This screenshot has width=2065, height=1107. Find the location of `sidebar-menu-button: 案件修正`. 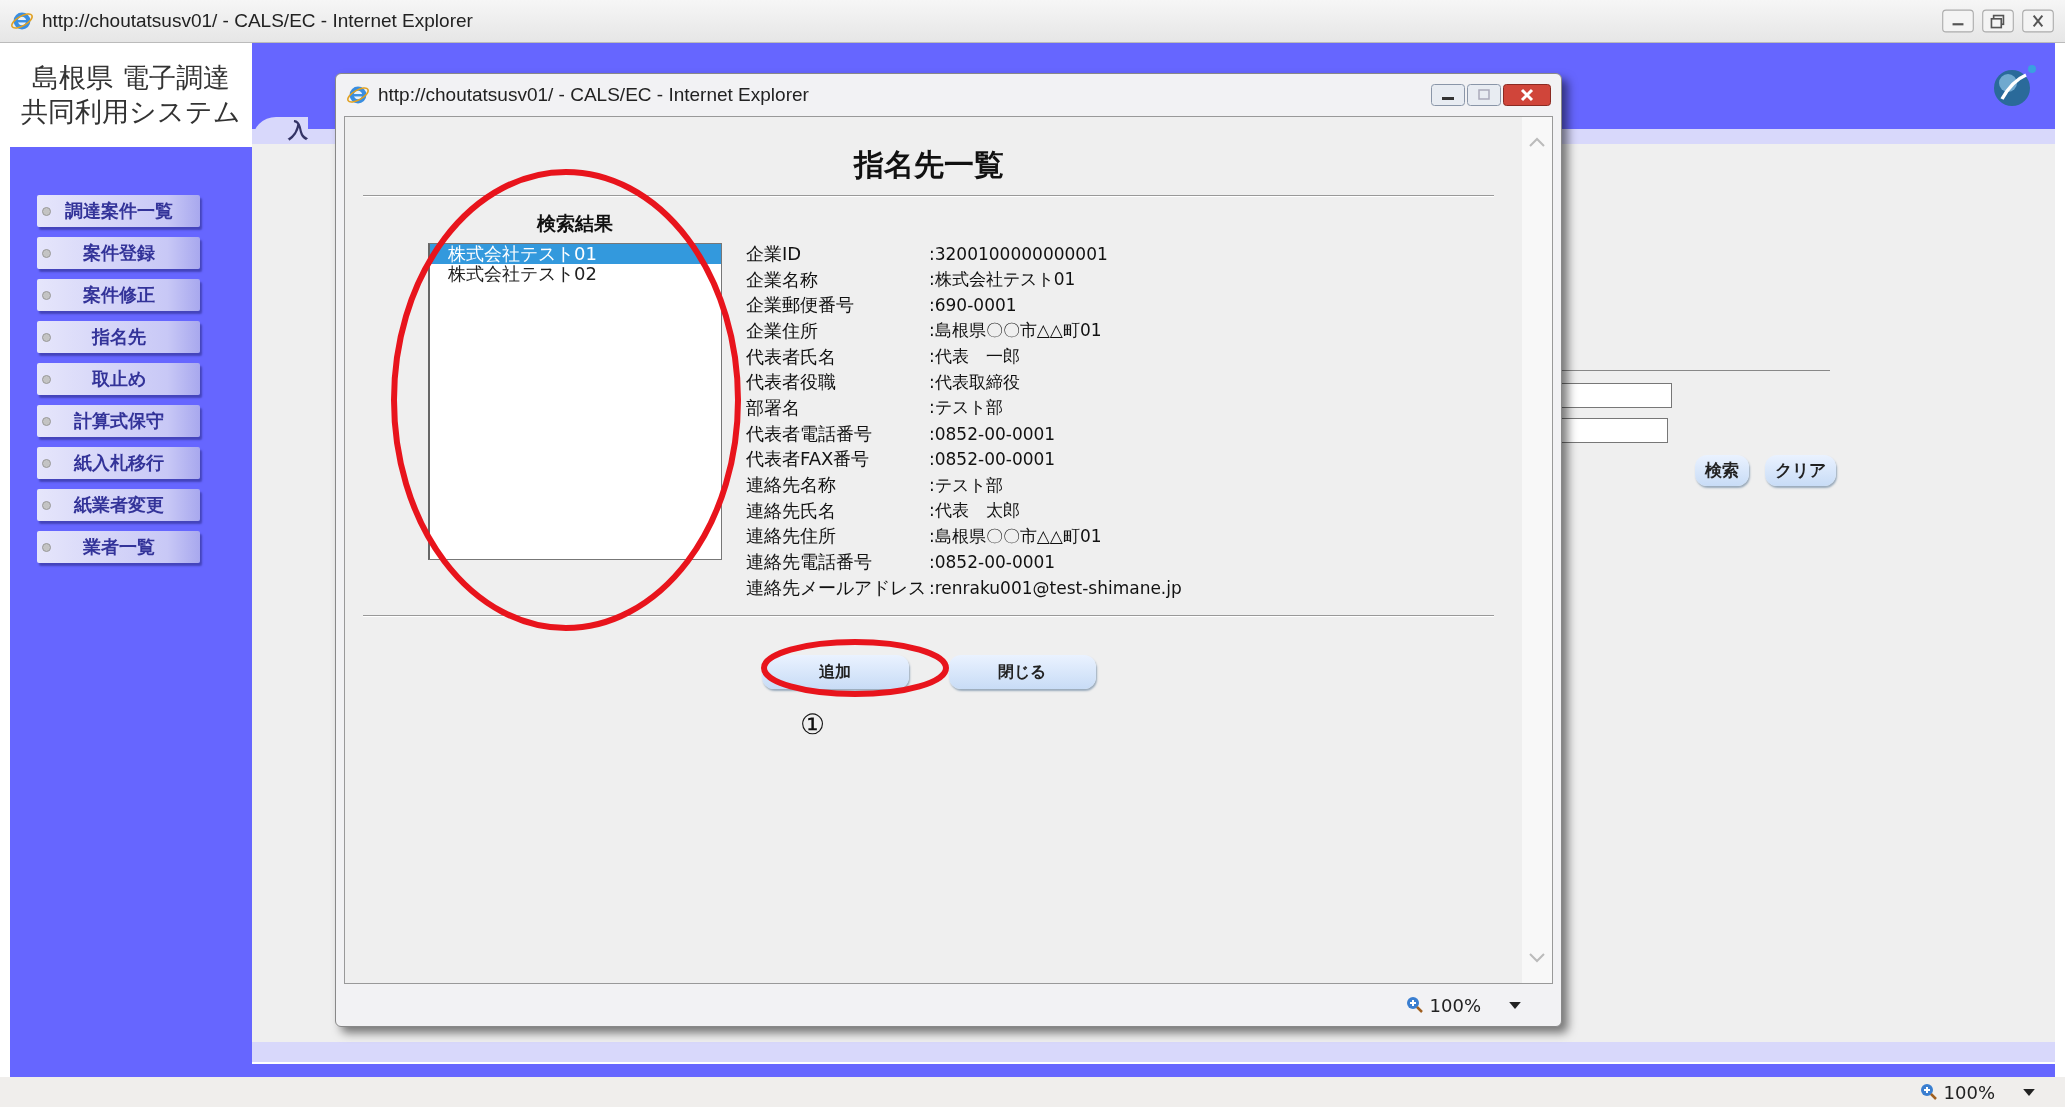

sidebar-menu-button: 案件修正 is located at coordinates (118, 295).